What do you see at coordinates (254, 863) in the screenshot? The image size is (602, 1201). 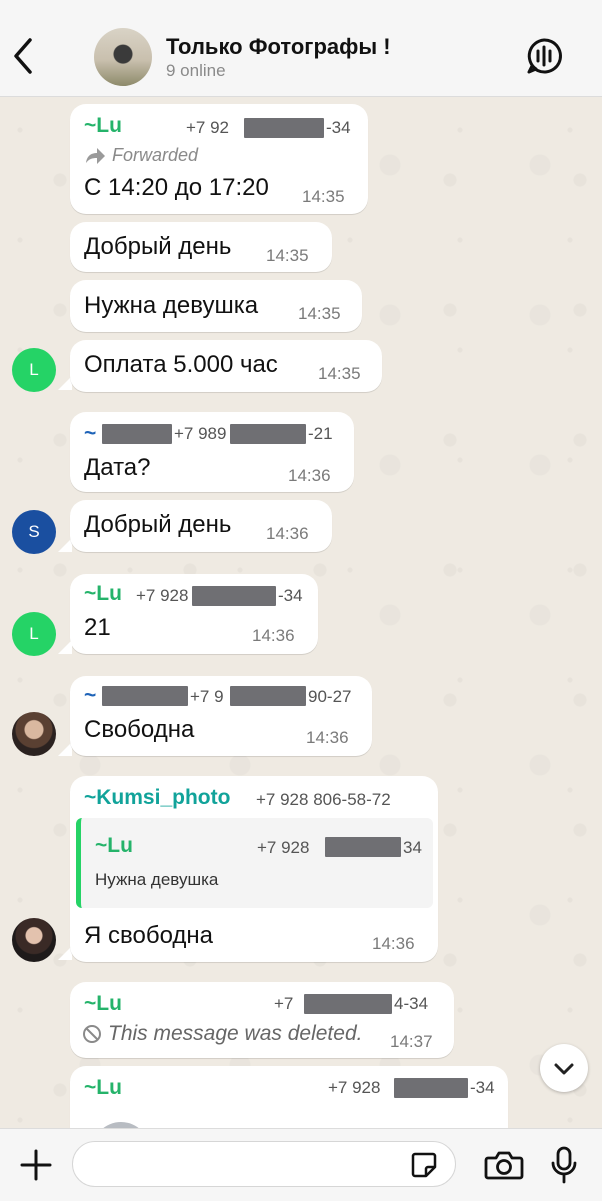 I see `quoted-message: ~Lu +7 928 34 Нужна девушка` at bounding box center [254, 863].